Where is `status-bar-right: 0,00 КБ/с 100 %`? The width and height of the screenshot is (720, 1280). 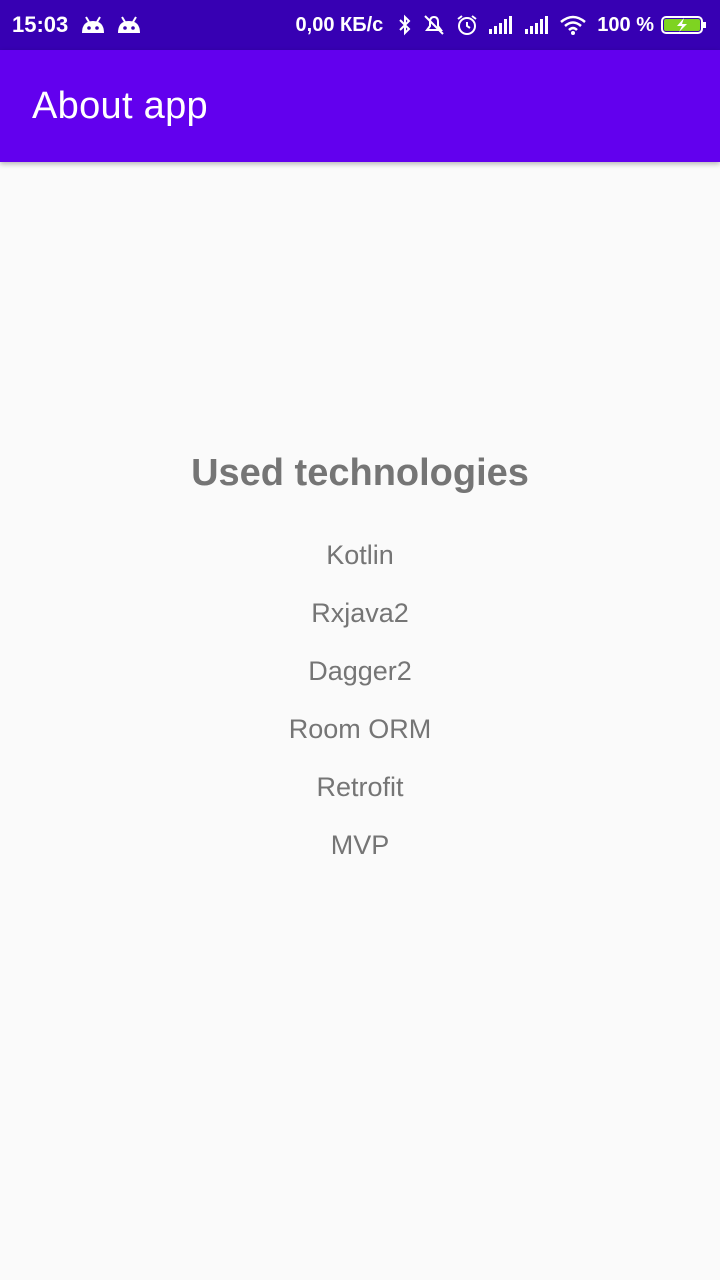 status-bar-right: 0,00 КБ/с 100 % is located at coordinates (502, 25).